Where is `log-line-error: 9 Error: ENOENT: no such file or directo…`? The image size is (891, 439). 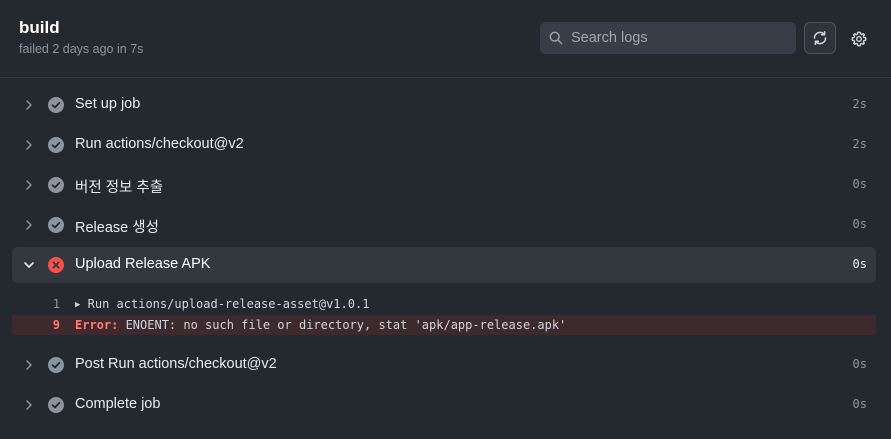
log-line-error: 9 Error: ENOENT: no such file or directo… is located at coordinates (444, 325).